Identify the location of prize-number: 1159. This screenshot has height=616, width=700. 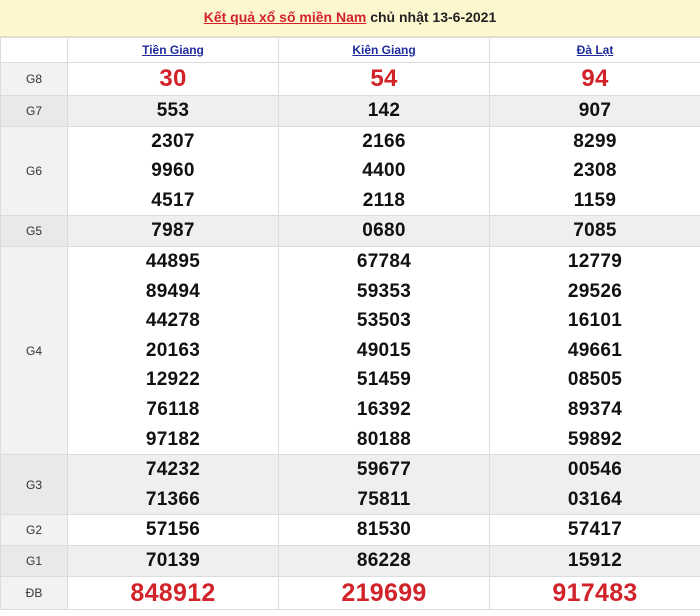
(595, 200).